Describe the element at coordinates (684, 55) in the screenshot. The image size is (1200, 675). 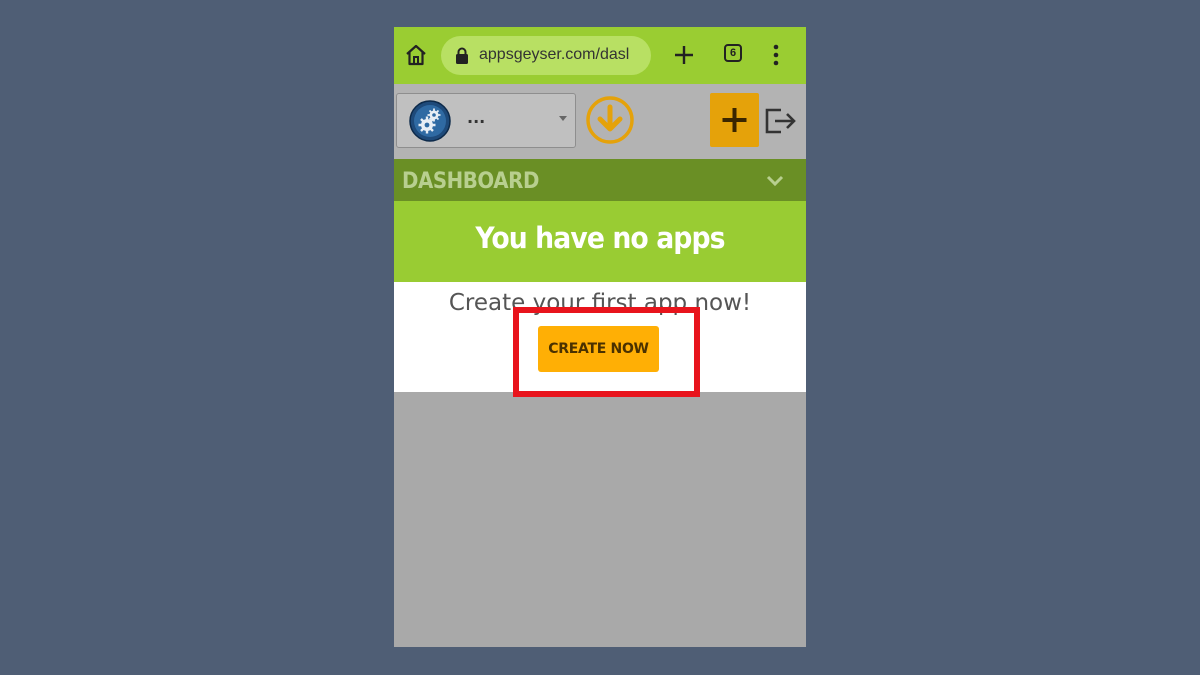
I see `new-tab-icon` at that location.